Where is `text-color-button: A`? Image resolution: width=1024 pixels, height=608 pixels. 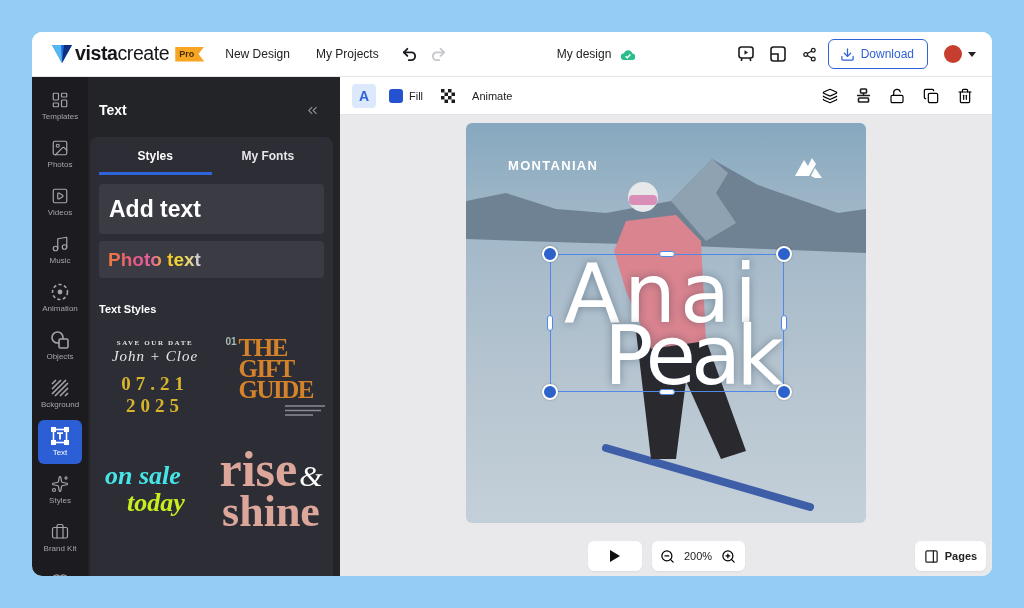
text-color-button: A is located at coordinates (364, 95).